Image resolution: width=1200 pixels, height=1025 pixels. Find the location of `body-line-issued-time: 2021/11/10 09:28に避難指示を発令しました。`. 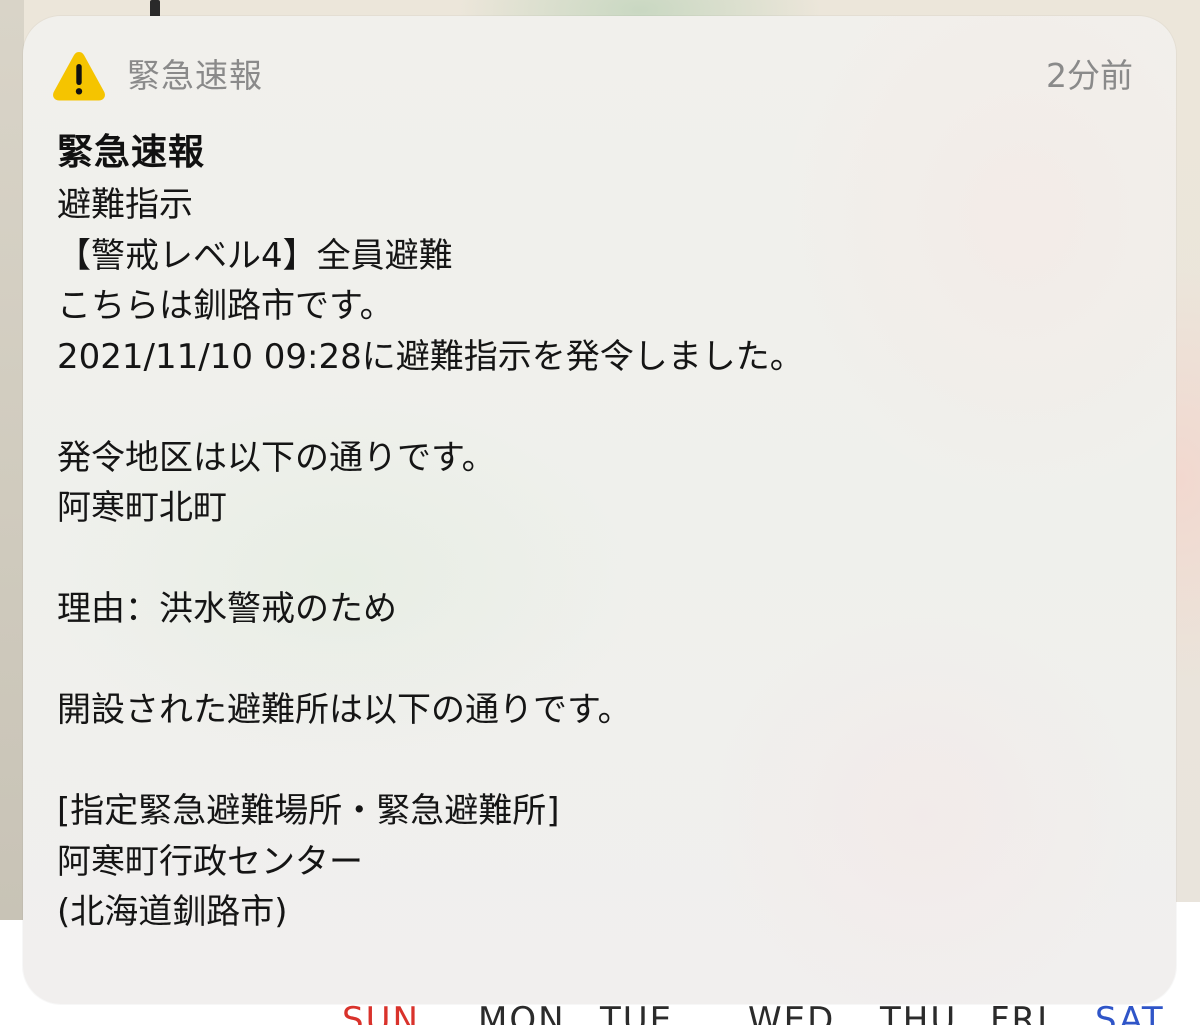

body-line-issued-time: 2021/11/10 09:28に避難指示を発令しました。 is located at coordinates (430, 356).